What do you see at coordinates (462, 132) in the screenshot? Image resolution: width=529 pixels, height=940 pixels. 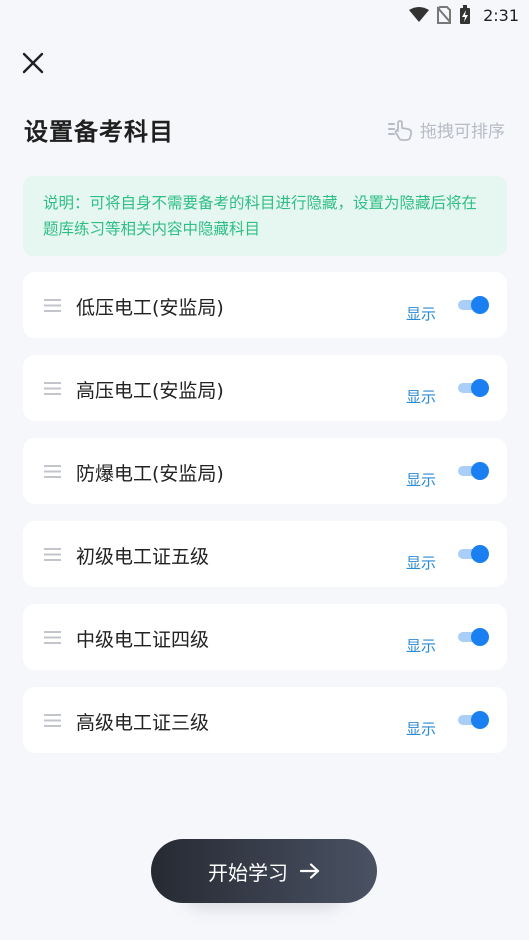 I see `drag-sort-label: 拖拽可排序` at bounding box center [462, 132].